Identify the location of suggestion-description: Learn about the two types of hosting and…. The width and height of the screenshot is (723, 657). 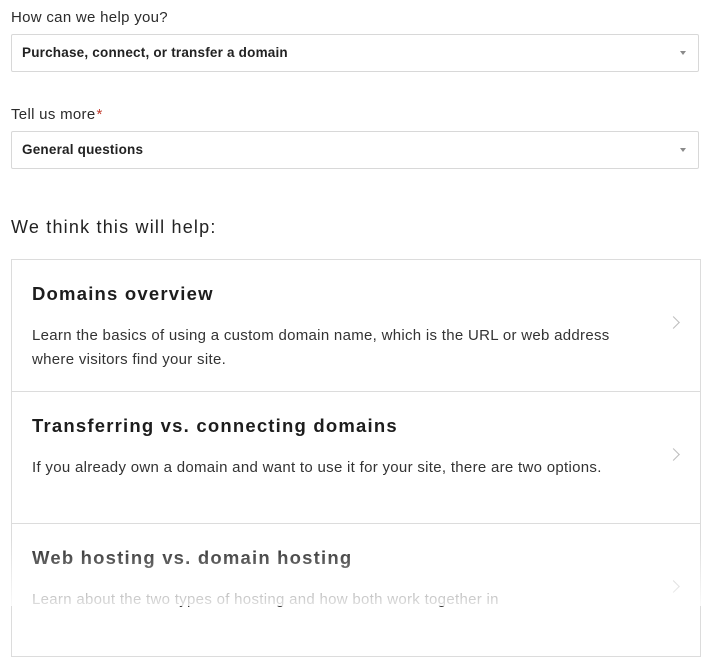
(265, 599).